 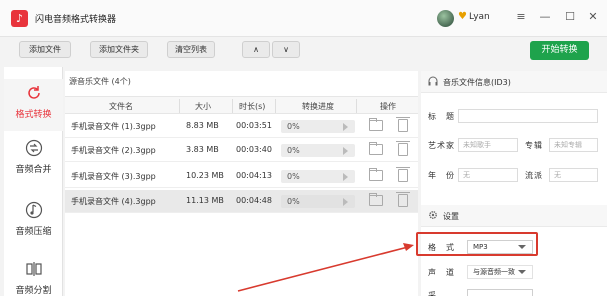 What do you see at coordinates (432, 293) in the screenshot?
I see `sample-rate-label: 采` at bounding box center [432, 293].